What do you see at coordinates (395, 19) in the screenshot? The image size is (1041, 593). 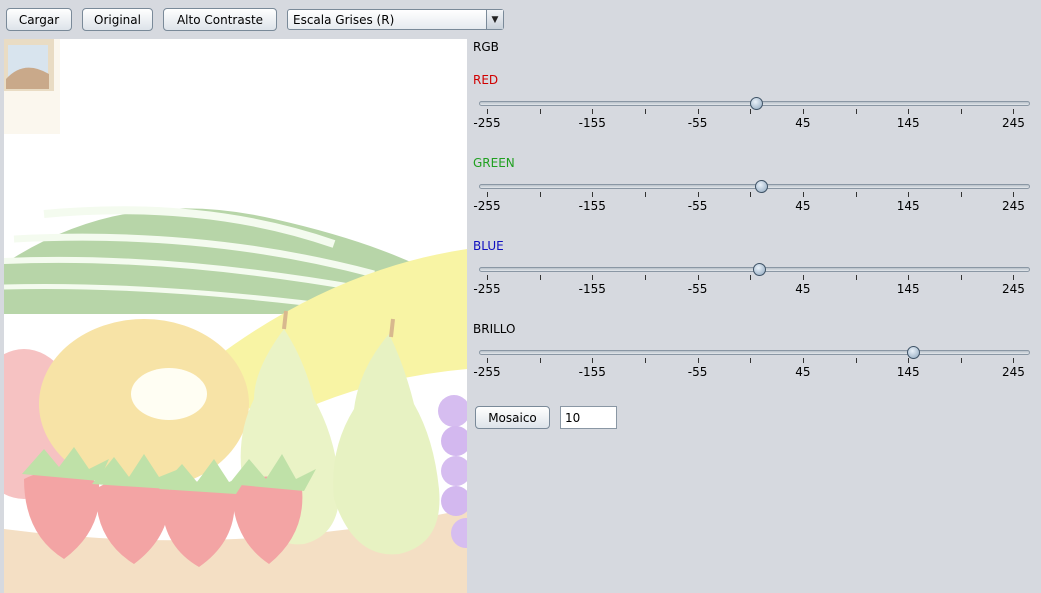 I see `filter-select: Escala Grises (R) ▼` at bounding box center [395, 19].